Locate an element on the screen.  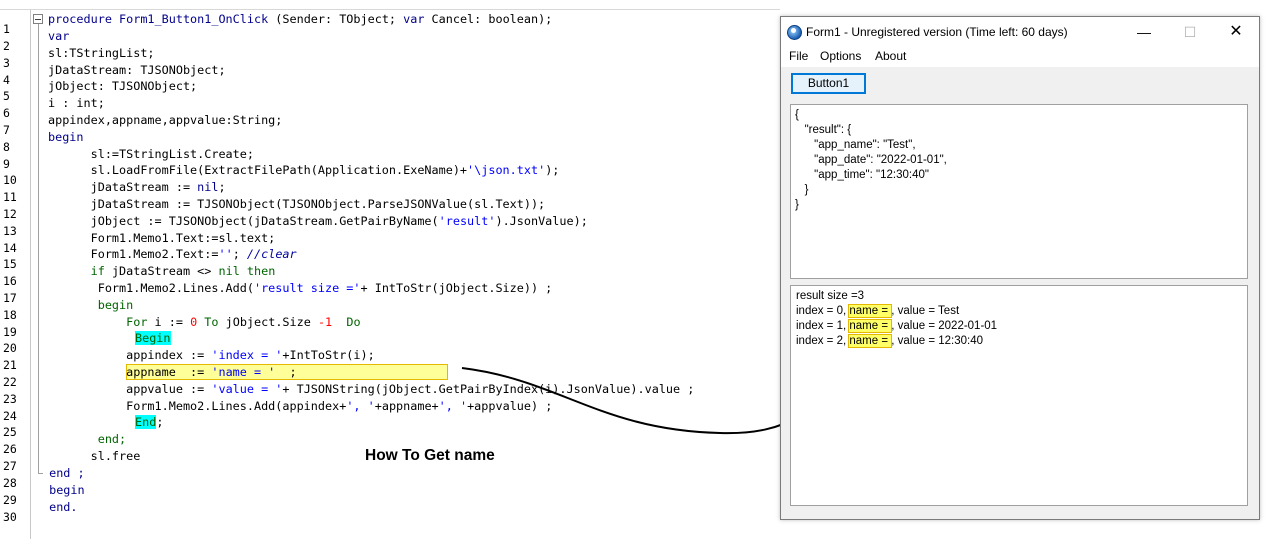
line-number: 16 is located at coordinates (10, 281).